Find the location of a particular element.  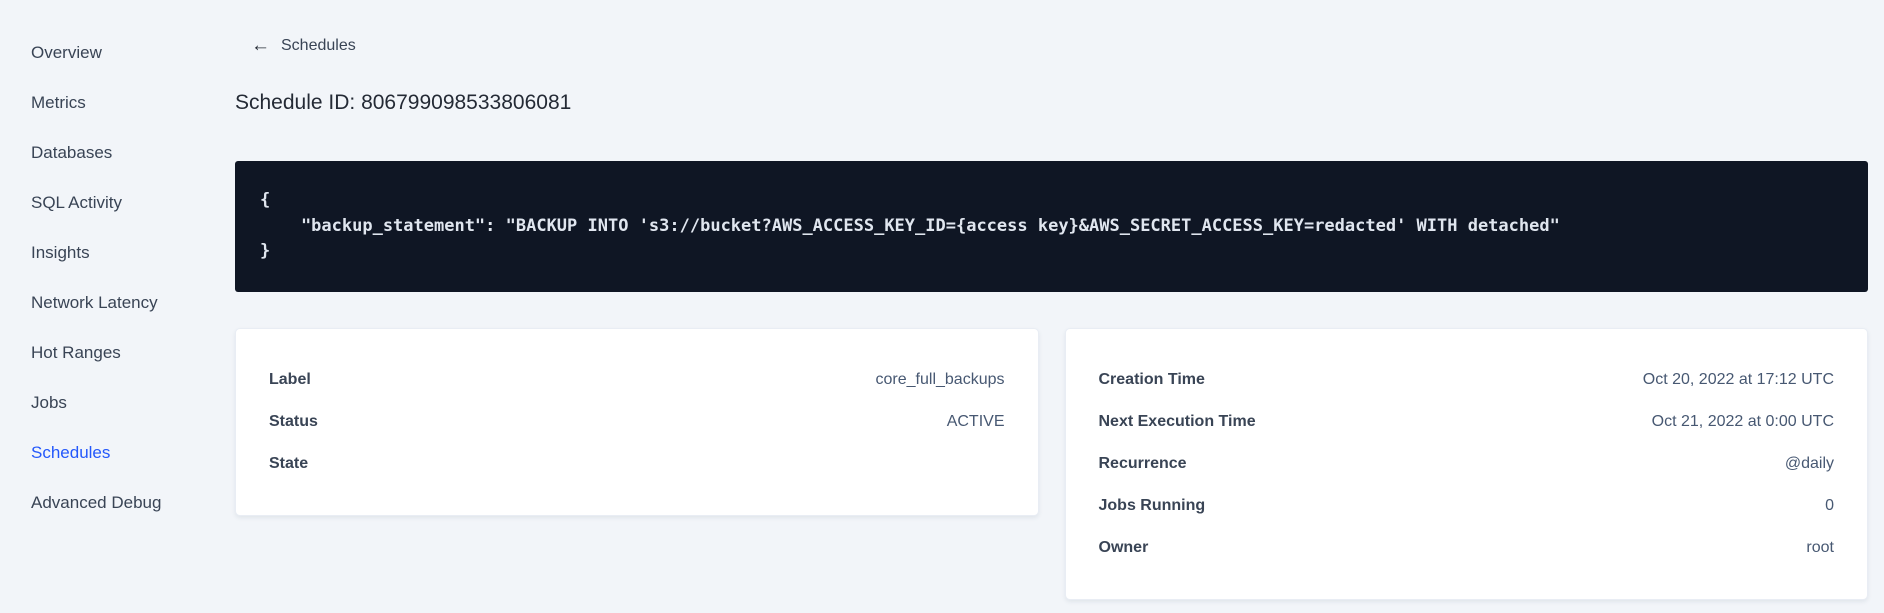

sidebar-item-overview: Overview is located at coordinates (113, 53).